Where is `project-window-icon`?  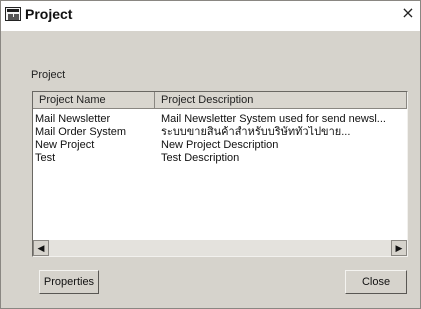 project-window-icon is located at coordinates (13, 14).